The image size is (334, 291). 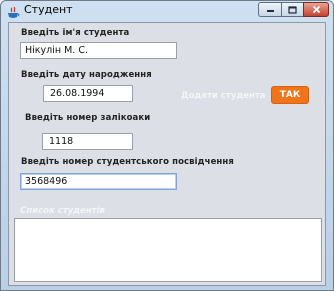 I want to click on title-bar: Студент, so click(x=167, y=11).